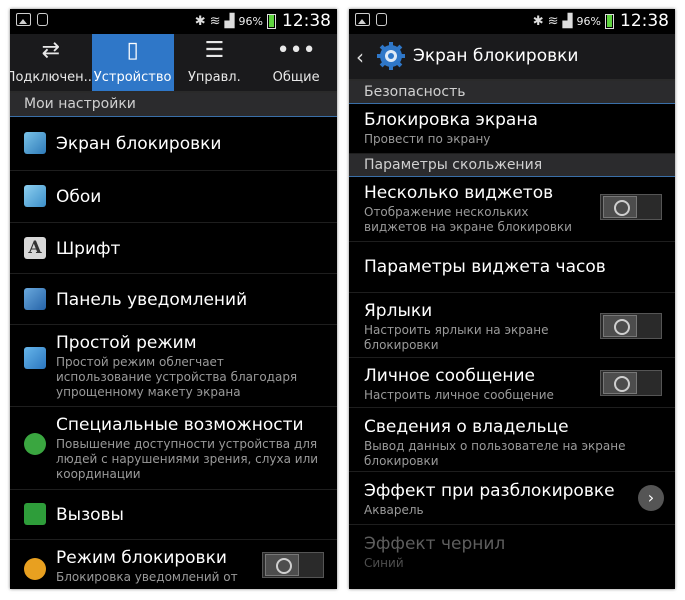 Image resolution: width=685 pixels, height=600 pixels. What do you see at coordinates (651, 498) in the screenshot?
I see `chevron-right-icon: ›` at bounding box center [651, 498].